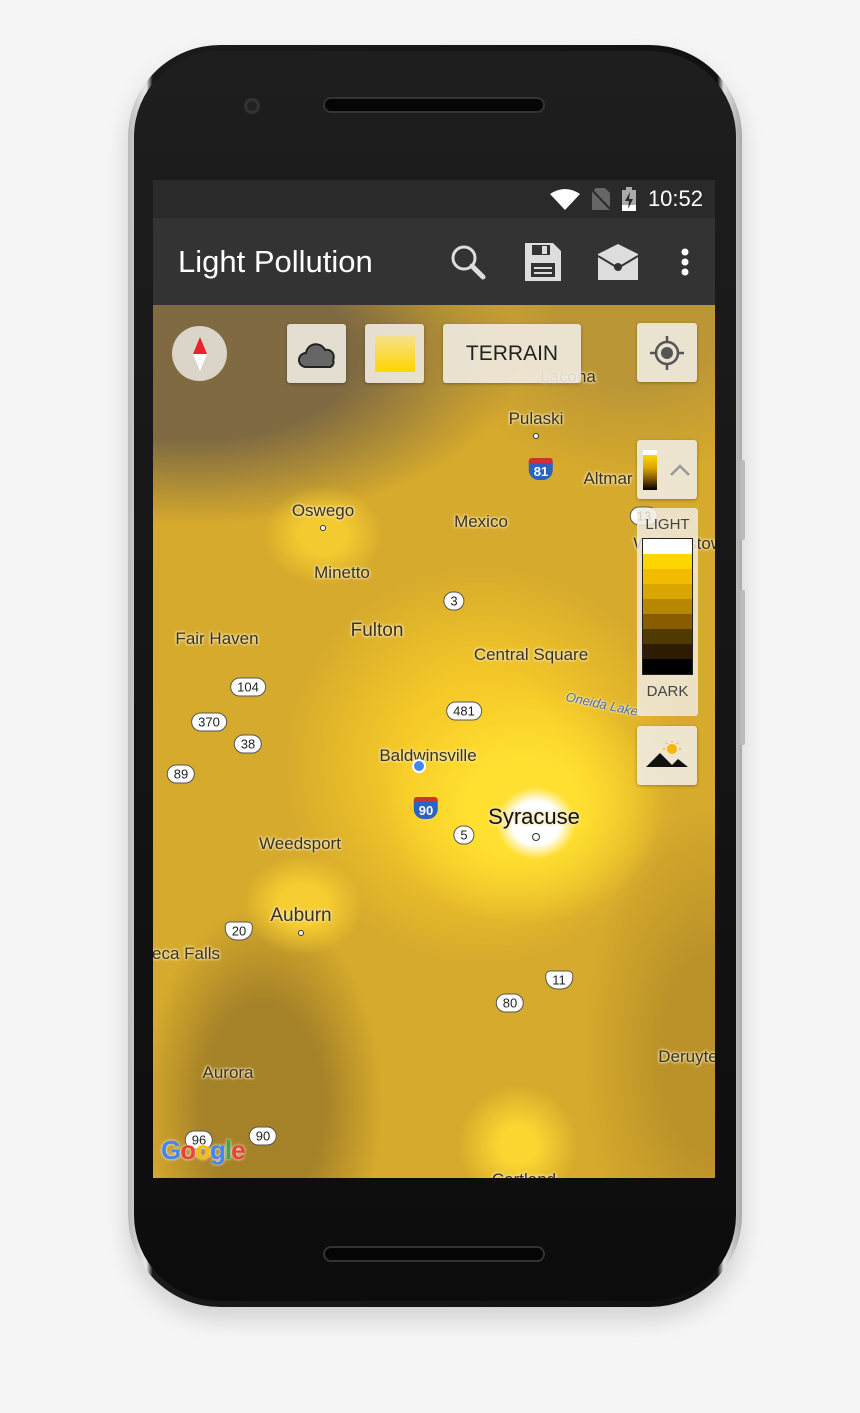  Describe the element at coordinates (481, 521) in the screenshot. I see `map-label: Mexico` at that location.